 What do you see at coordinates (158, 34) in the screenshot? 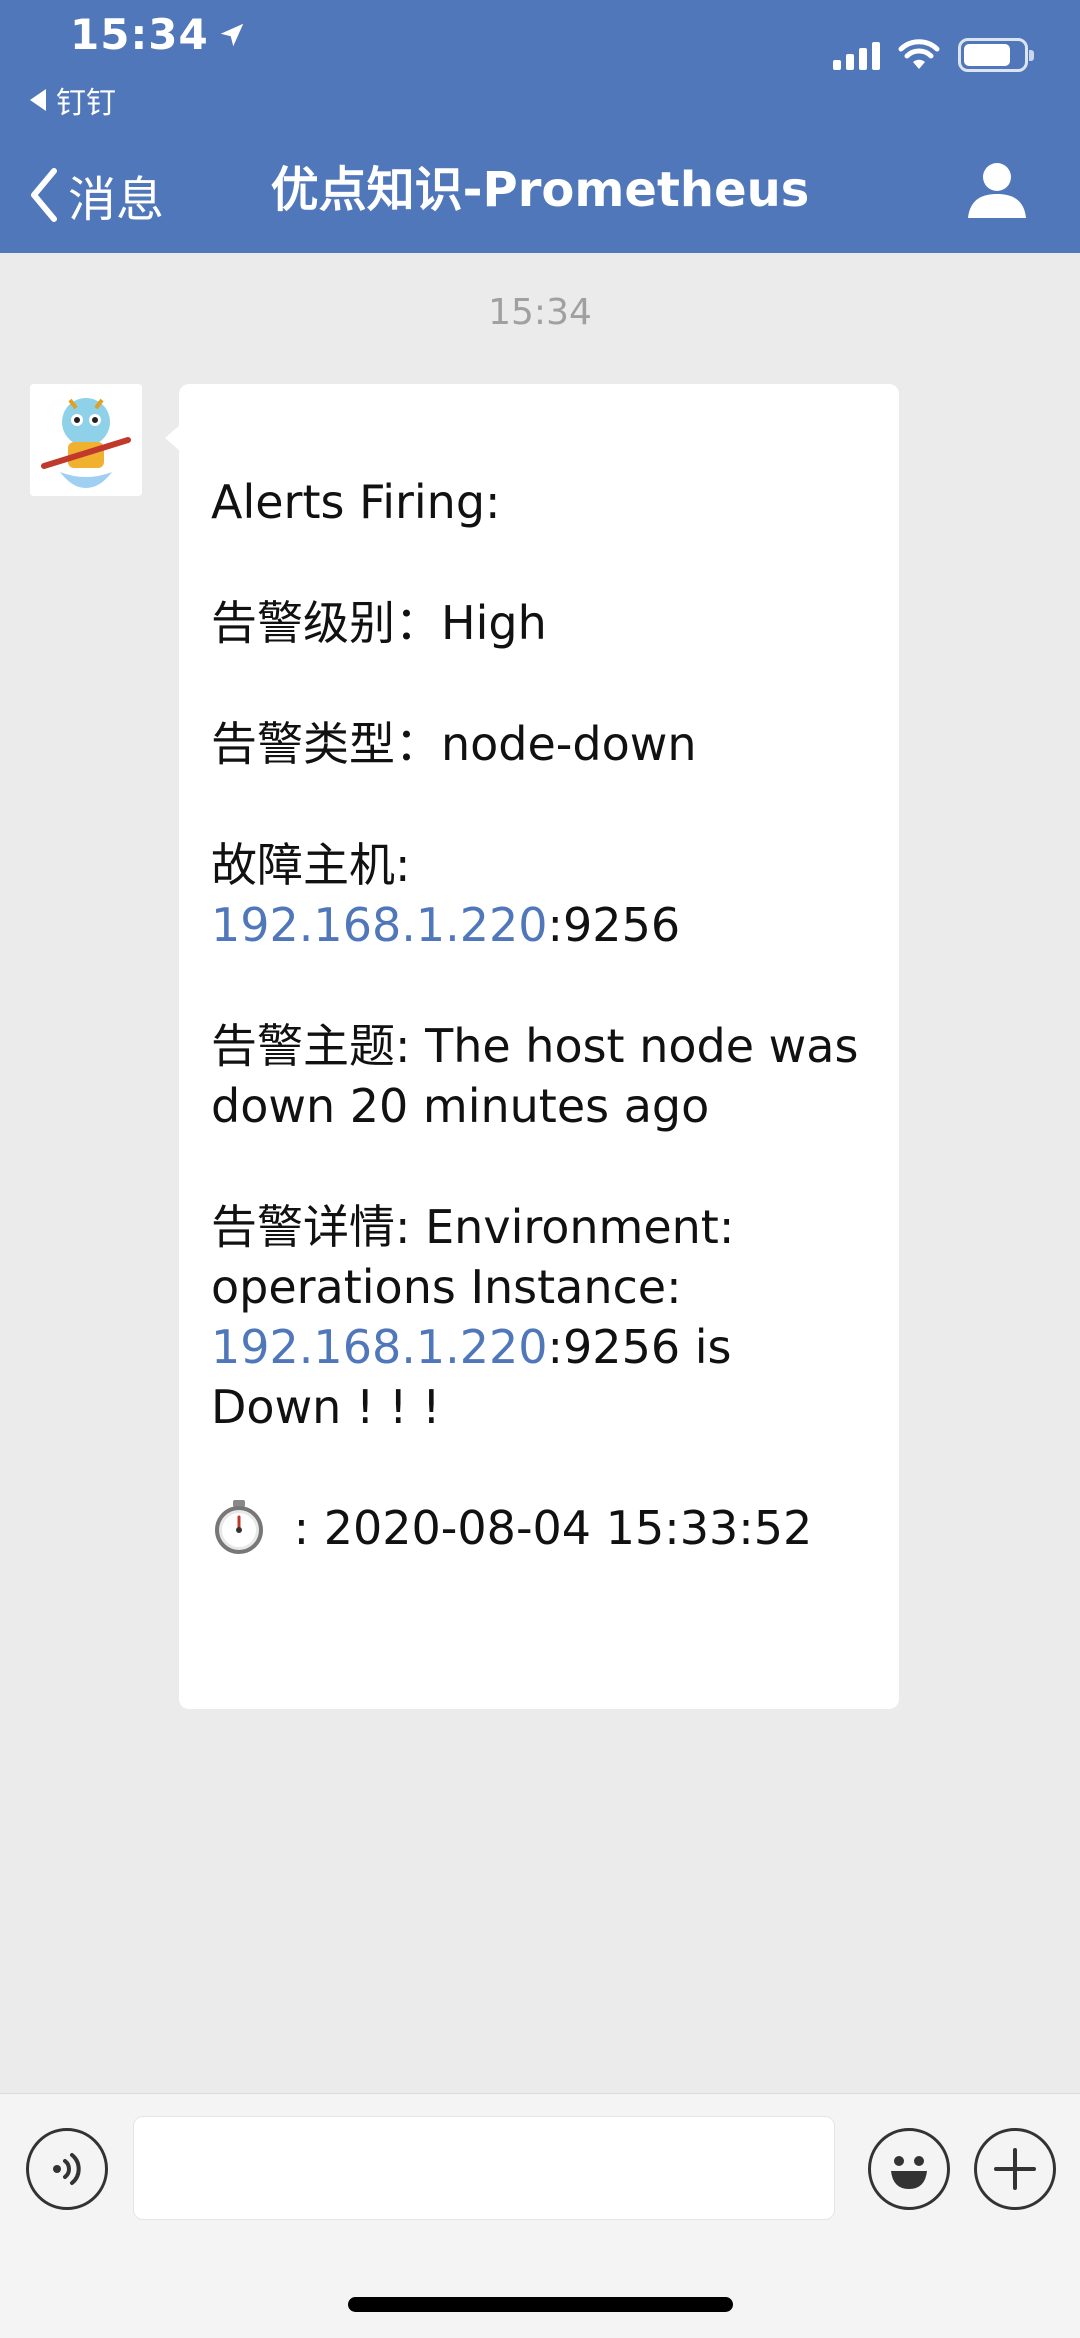
I see `status-time: 15:34` at bounding box center [158, 34].